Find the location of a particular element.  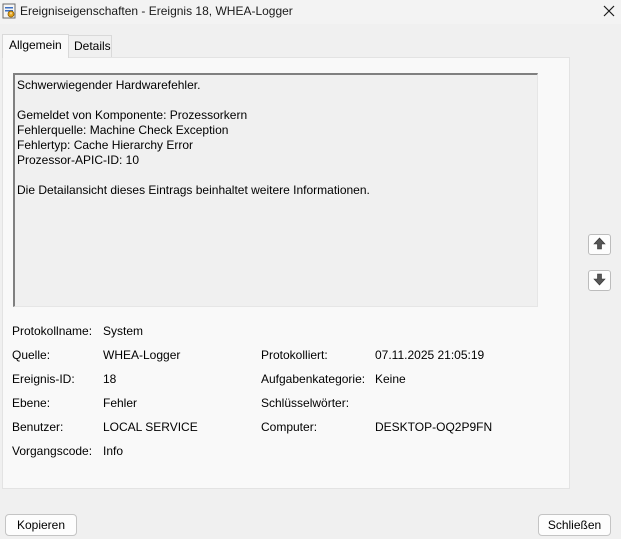

logged-label: Protokolliert: is located at coordinates (294, 355).